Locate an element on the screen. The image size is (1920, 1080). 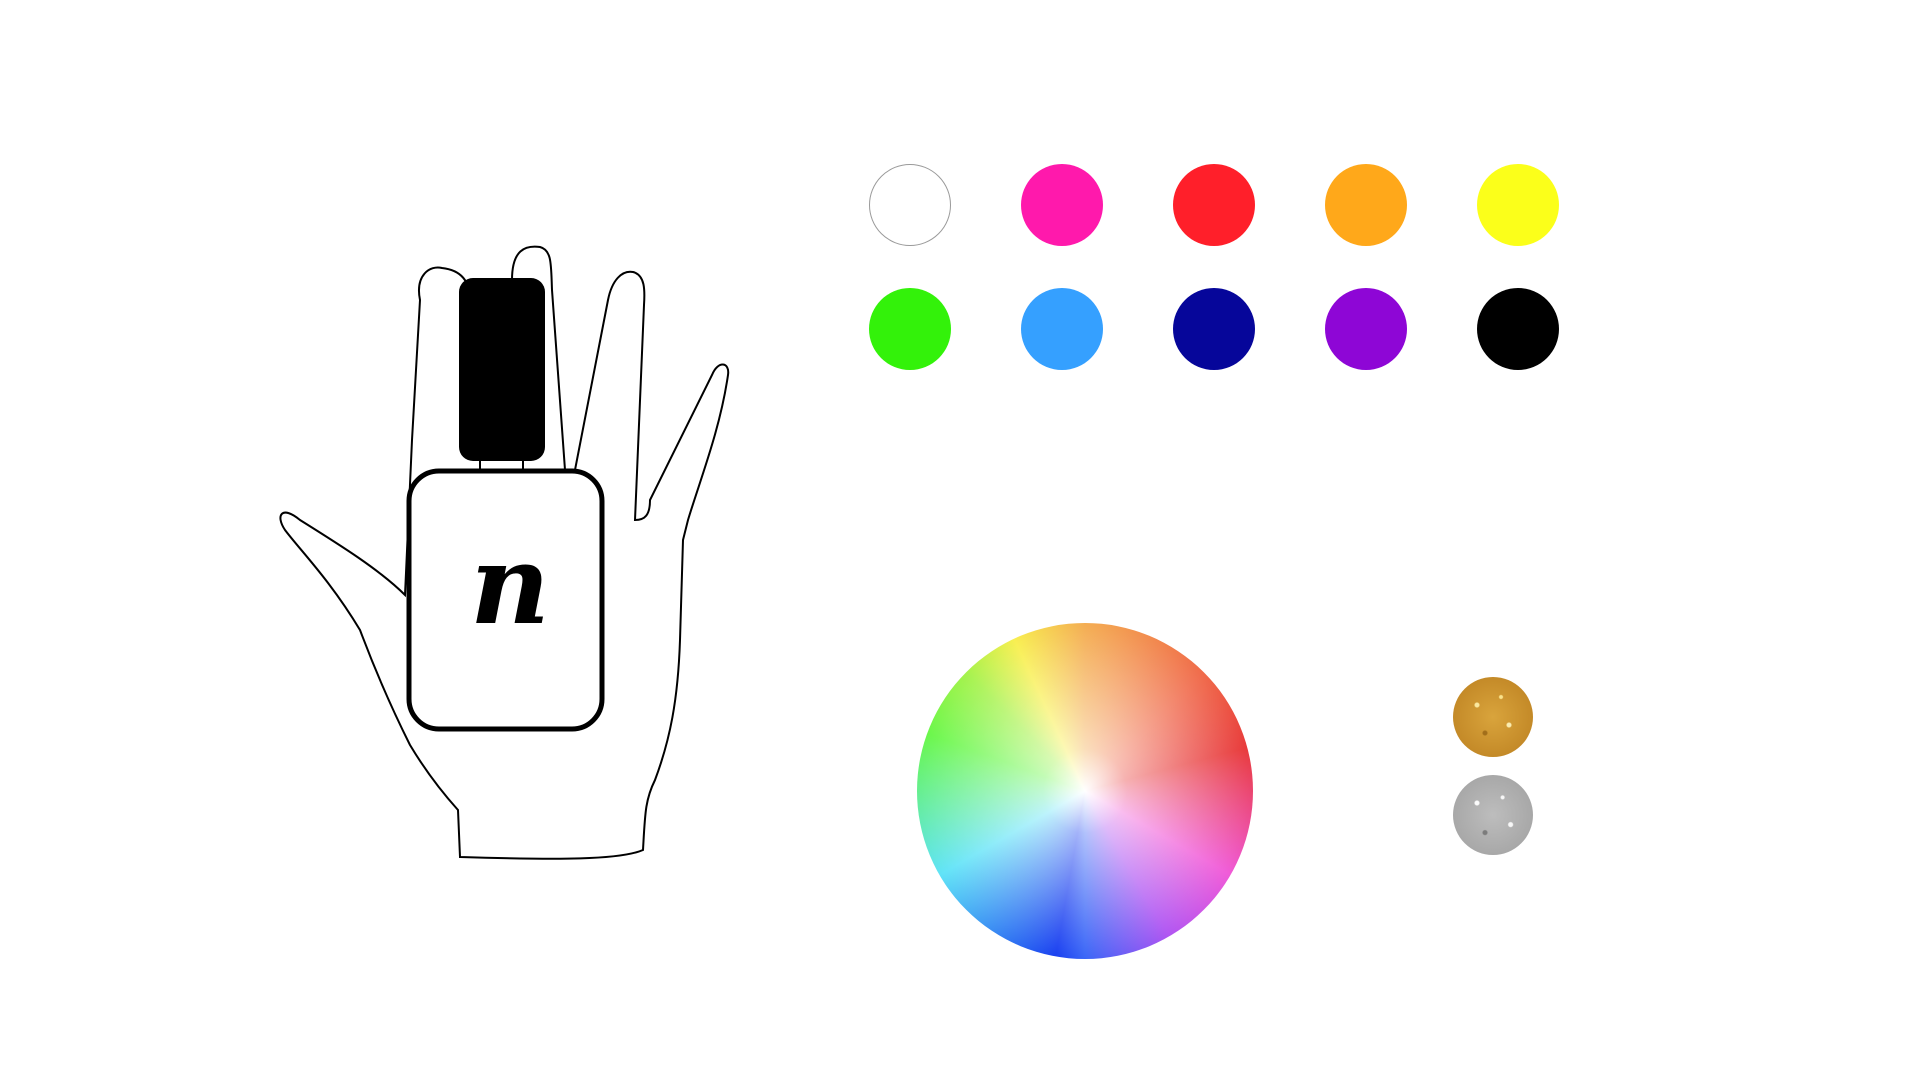
swatch-green is located at coordinates (910, 329).